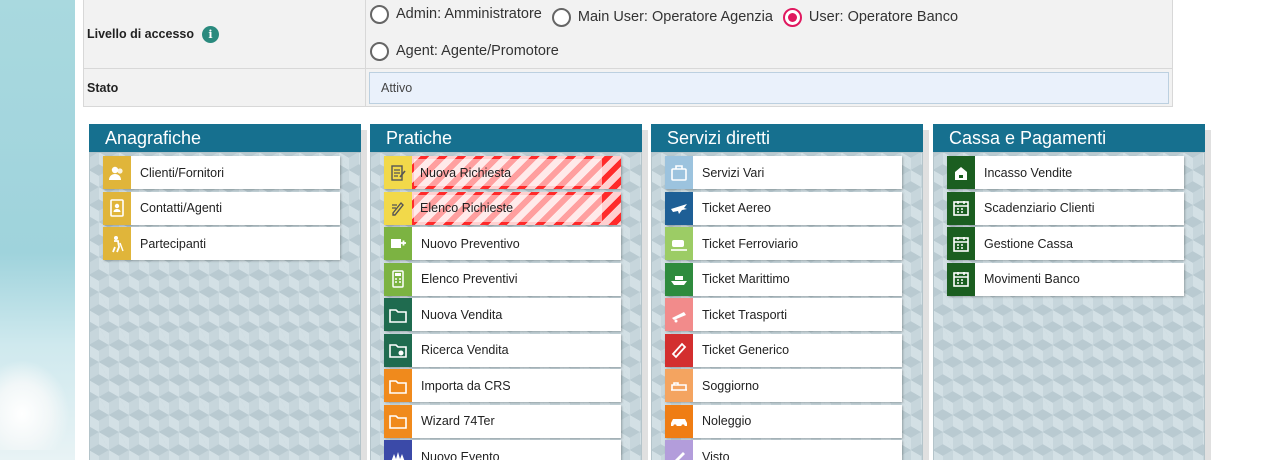 The width and height of the screenshot is (1277, 460). What do you see at coordinates (783, 208) in the screenshot?
I see `menu-item-ticket-aereo: Ticket Aereo` at bounding box center [783, 208].